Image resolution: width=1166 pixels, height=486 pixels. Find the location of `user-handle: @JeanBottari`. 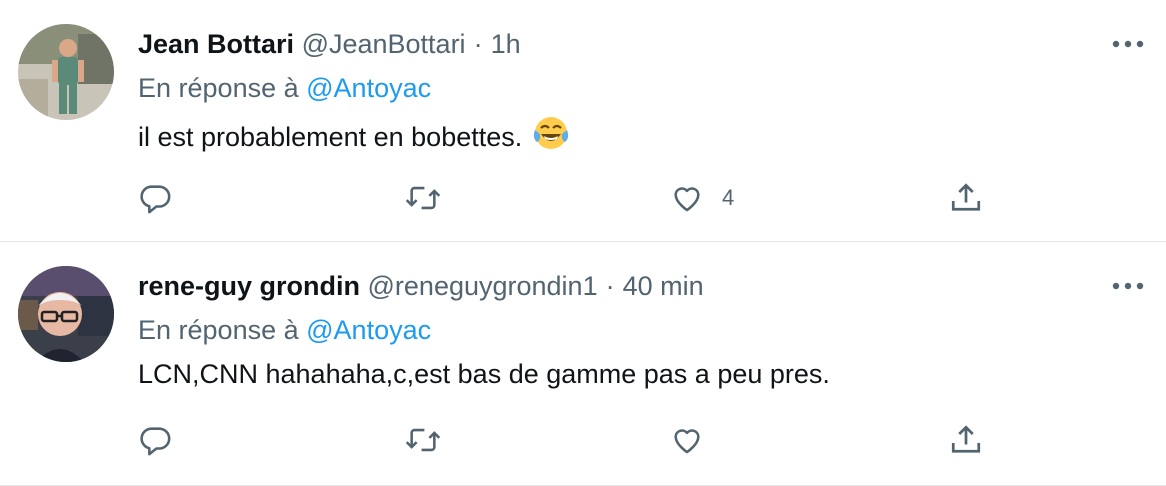

user-handle: @JeanBottari is located at coordinates (384, 44).